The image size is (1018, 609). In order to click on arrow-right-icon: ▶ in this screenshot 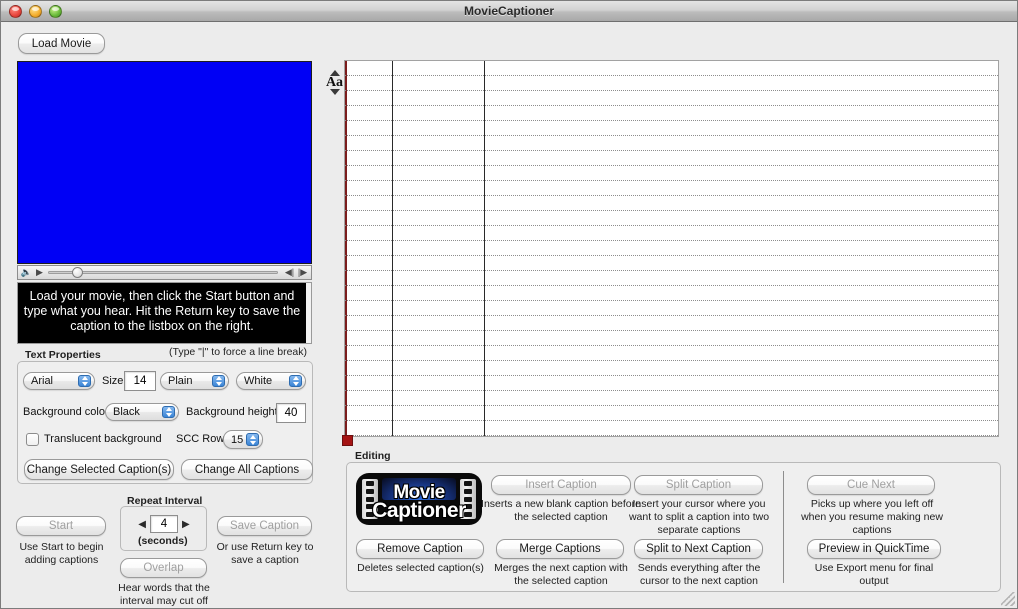, I will do `click(186, 524)`.